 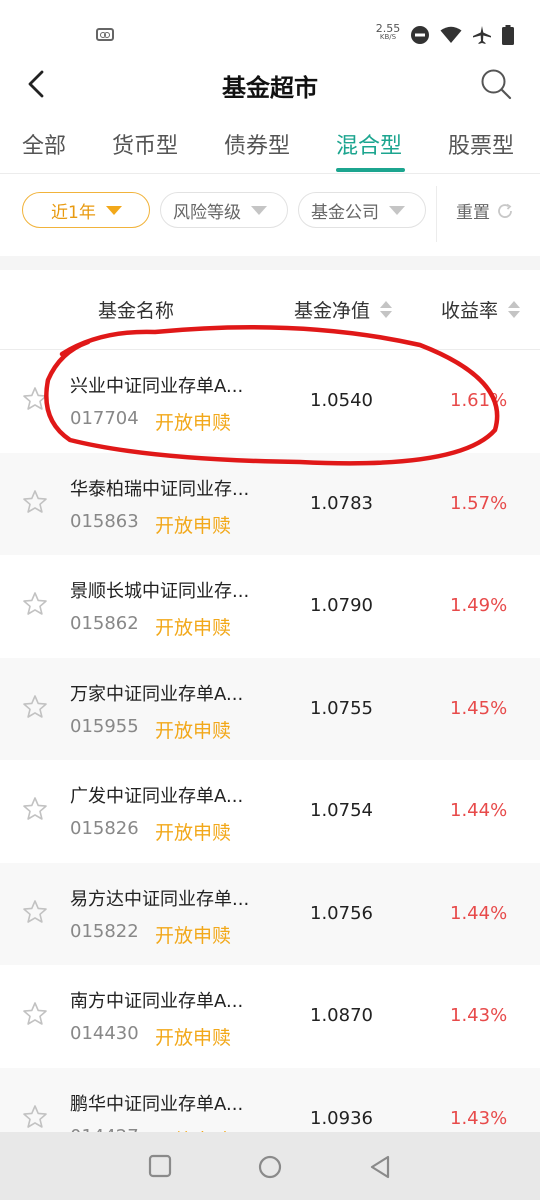 I want to click on fund-return: 1.45%, so click(x=479, y=708).